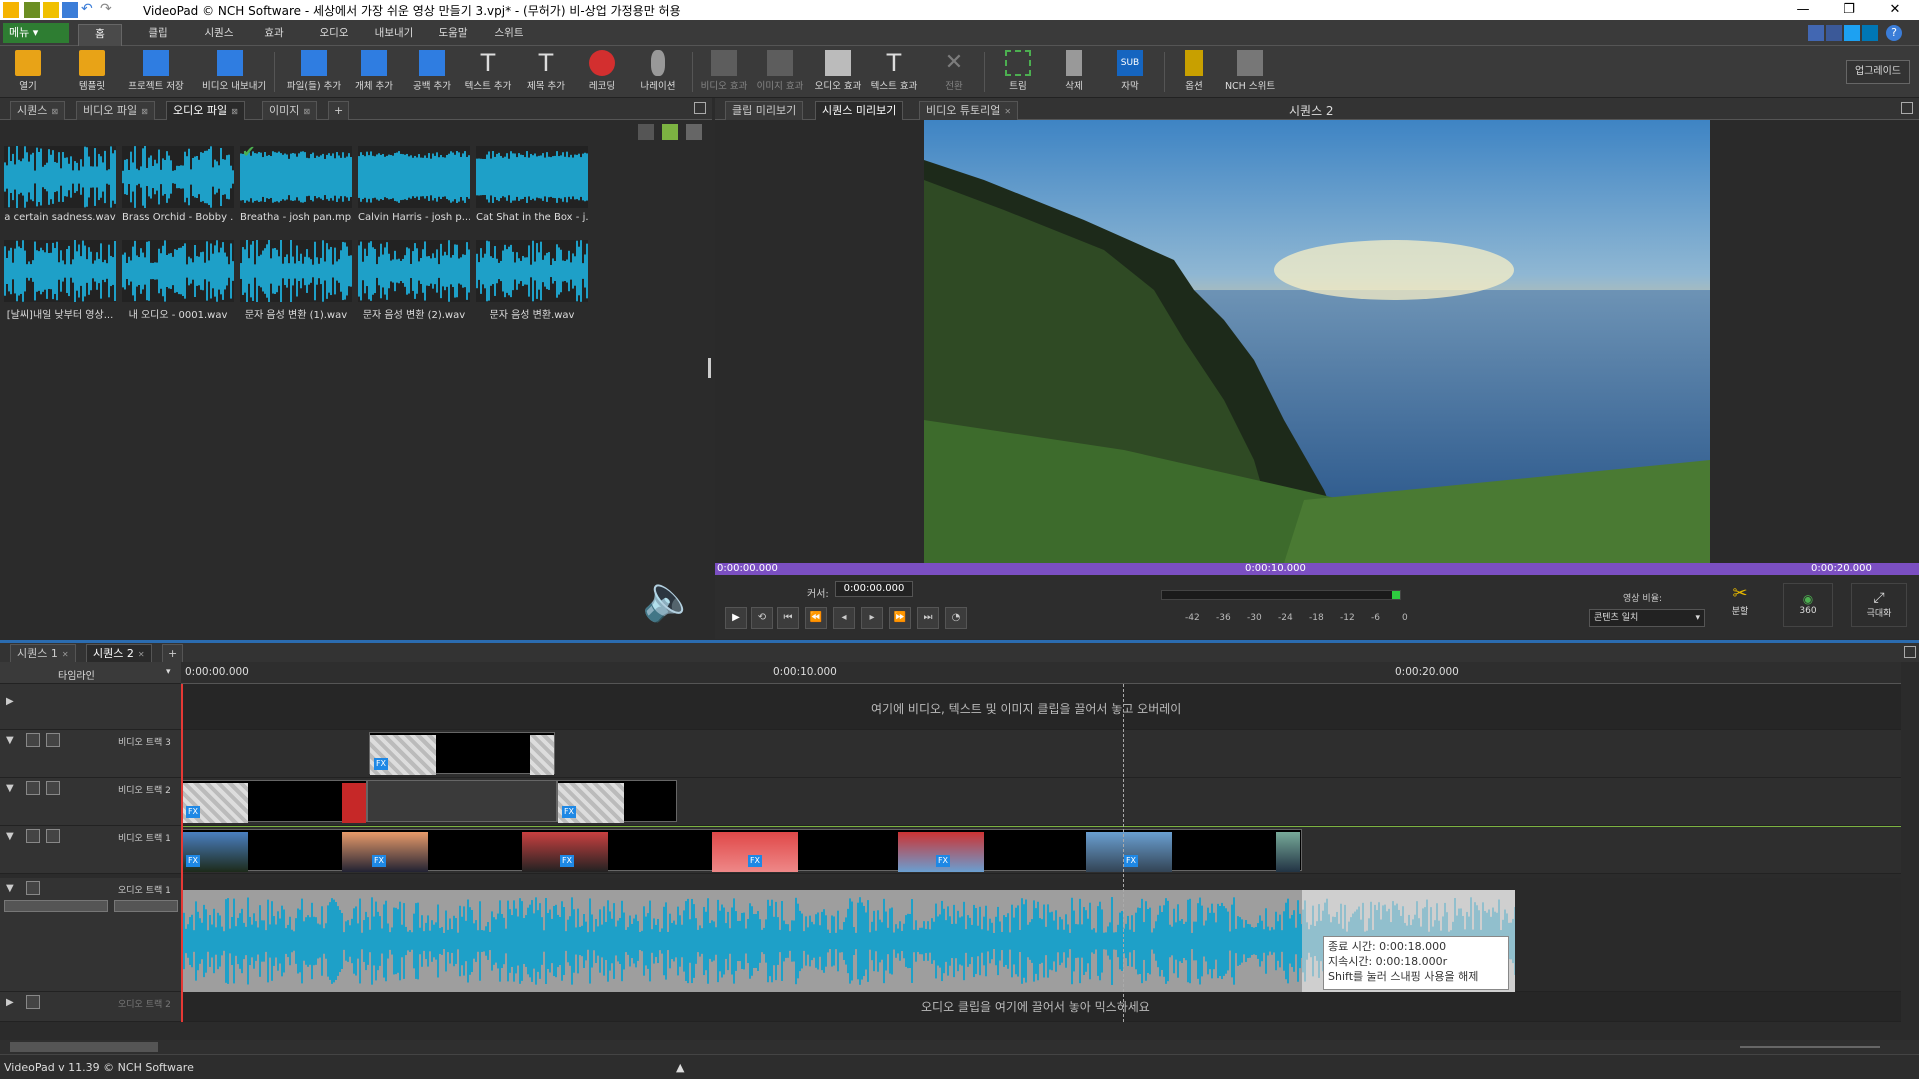 The height and width of the screenshot is (1079, 1919). I want to click on timeline-ruler: 0:00:00.000 0:00:10.000 0:00:20.000, so click(1041, 673).